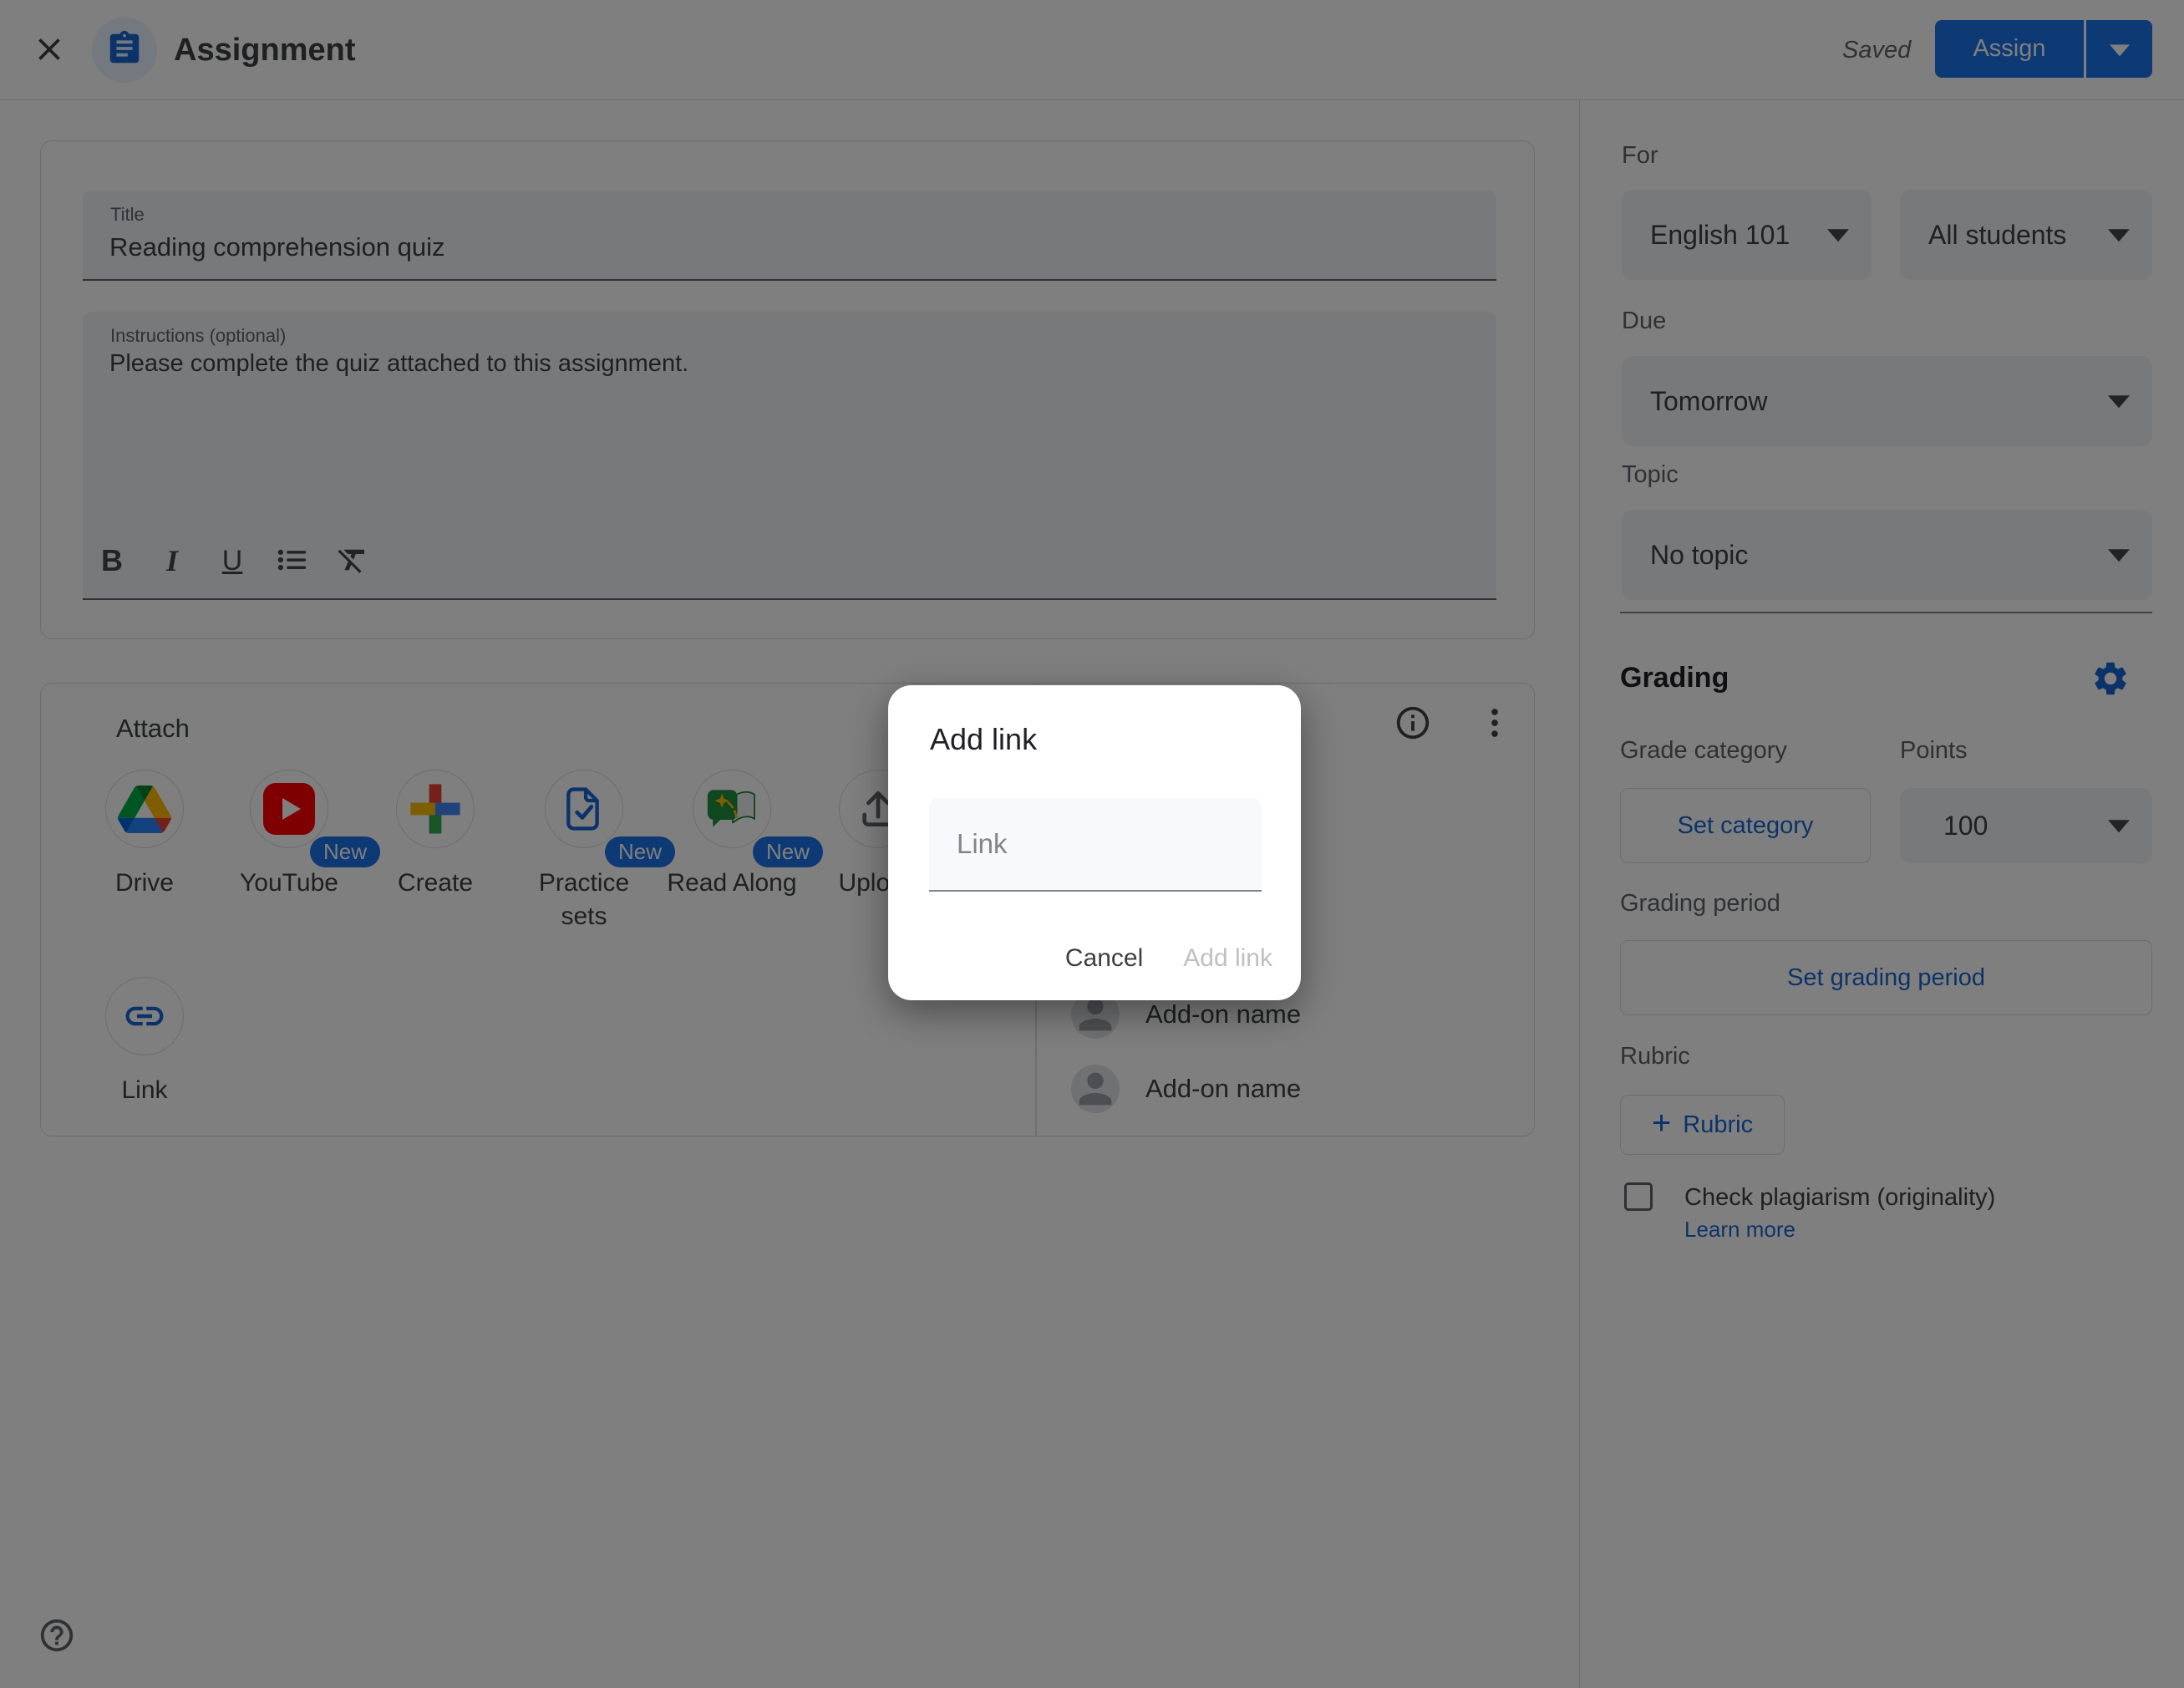  I want to click on dialog-title: Add link, so click(984, 739).